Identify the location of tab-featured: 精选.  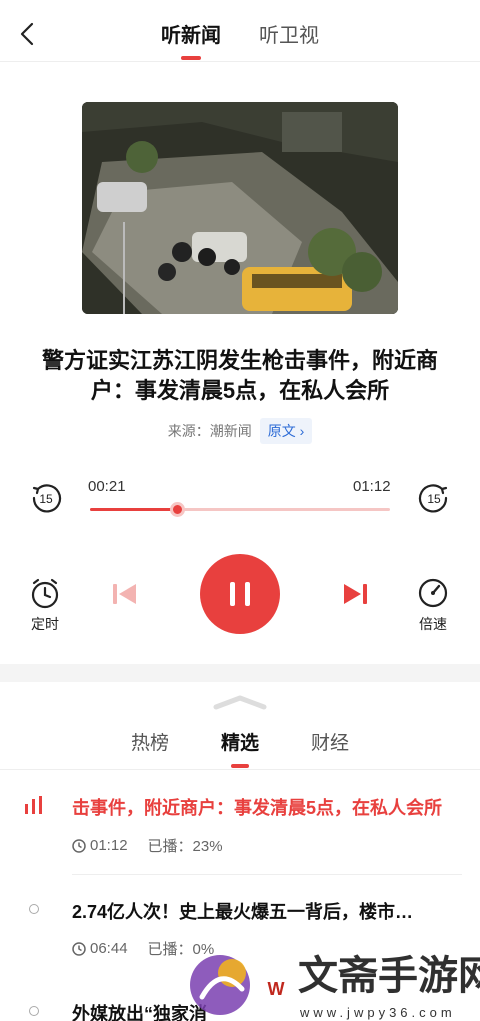
(240, 748).